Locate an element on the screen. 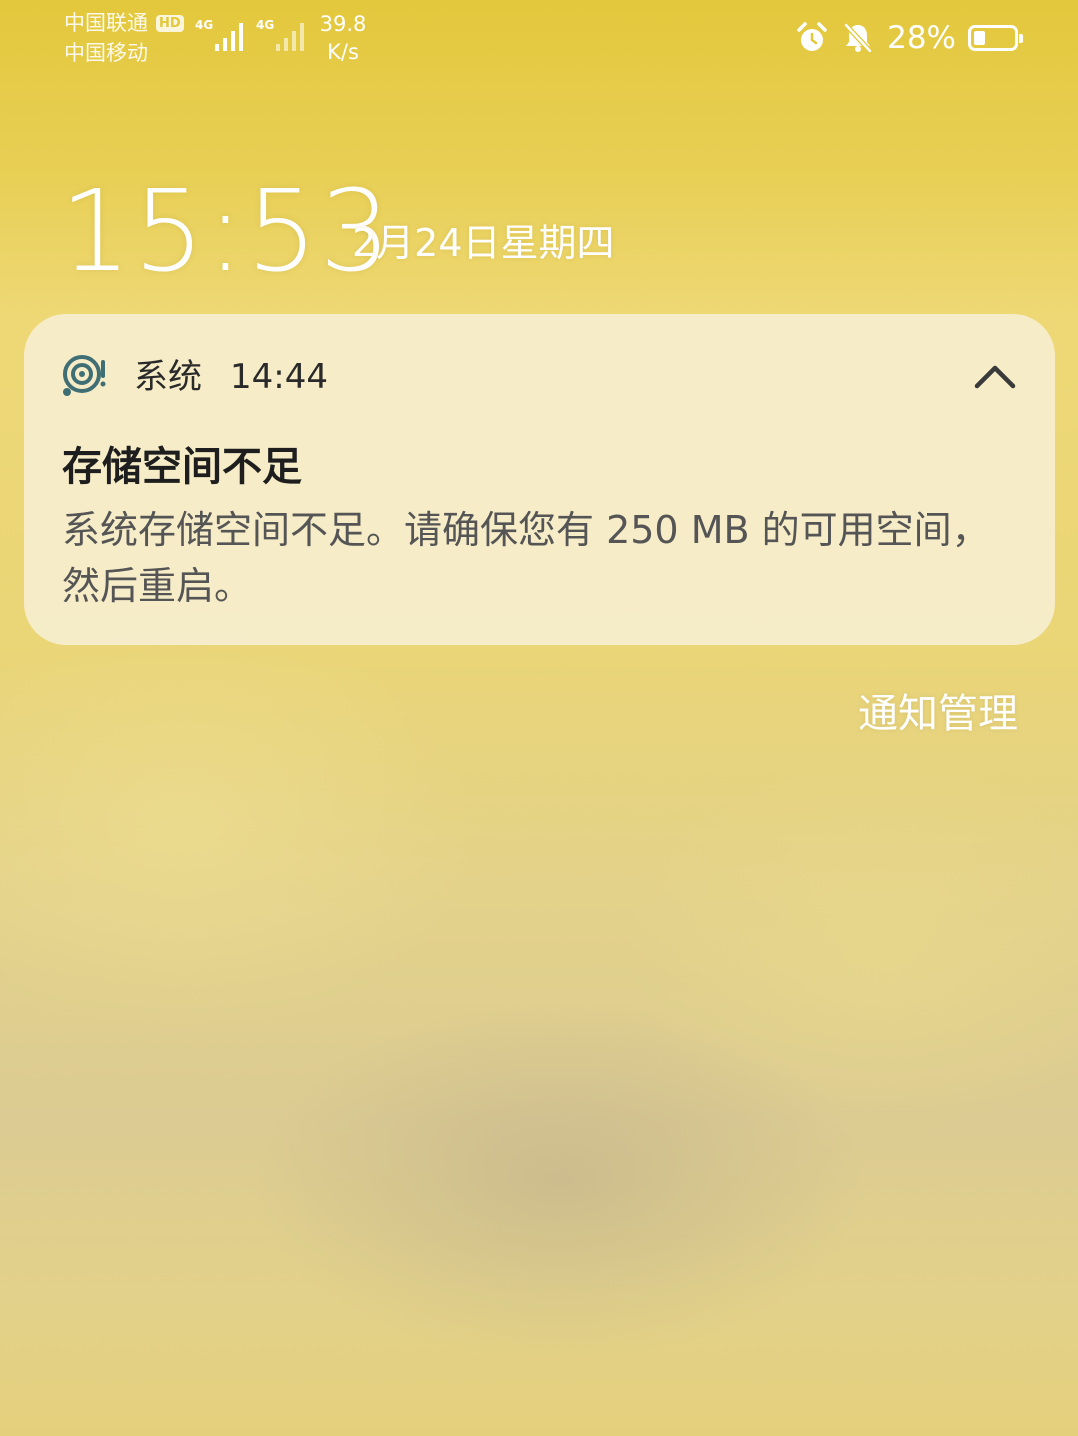  system-storage-icon is located at coordinates (84, 375).